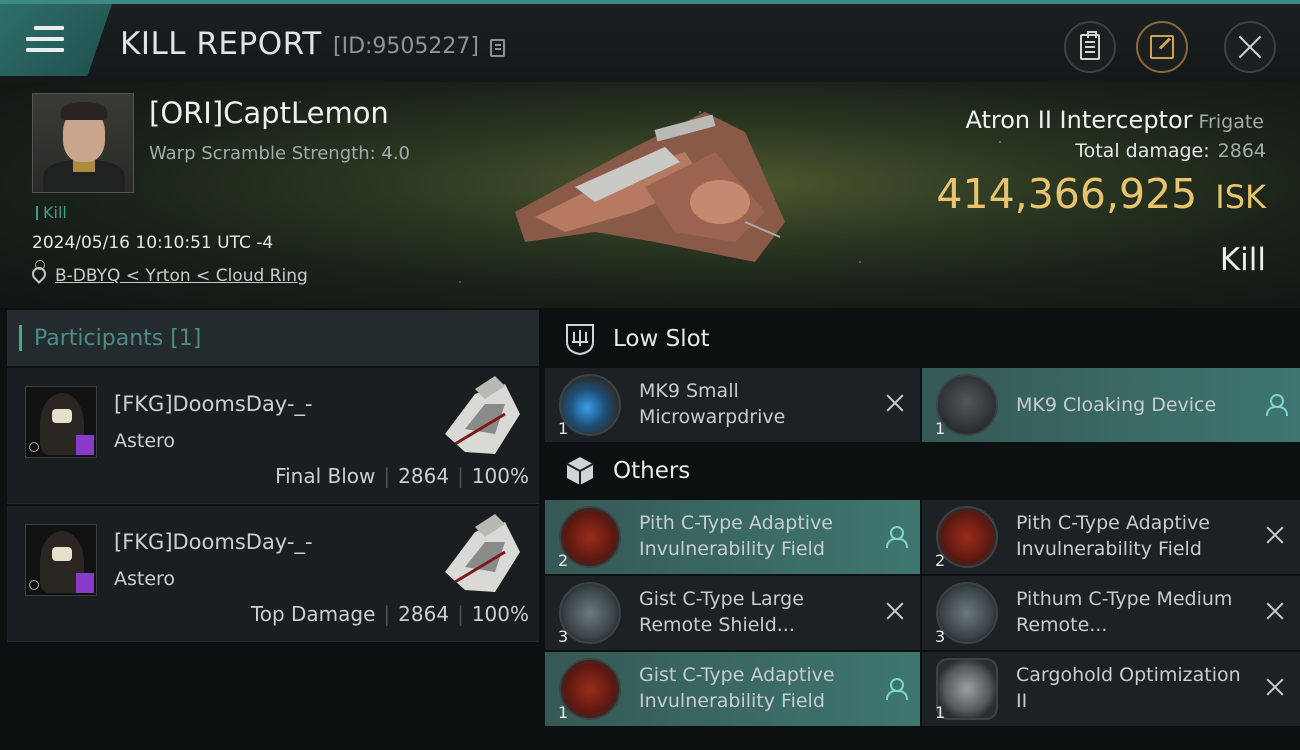 This screenshot has height=750, width=1300. Describe the element at coordinates (273, 338) in the screenshot. I see `participants-header: Participants [1]` at that location.